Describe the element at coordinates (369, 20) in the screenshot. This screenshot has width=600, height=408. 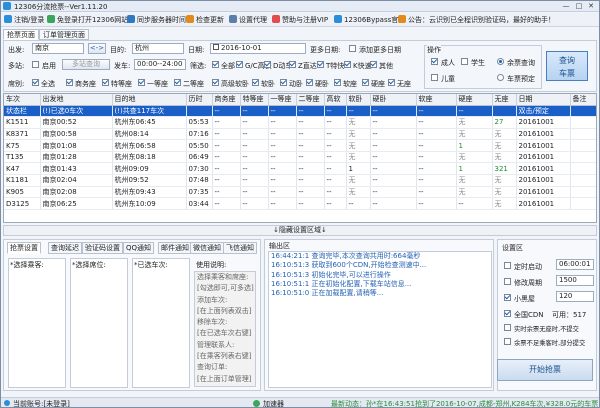
I see `toolbar-item-6: 12306Bypass官网` at that location.